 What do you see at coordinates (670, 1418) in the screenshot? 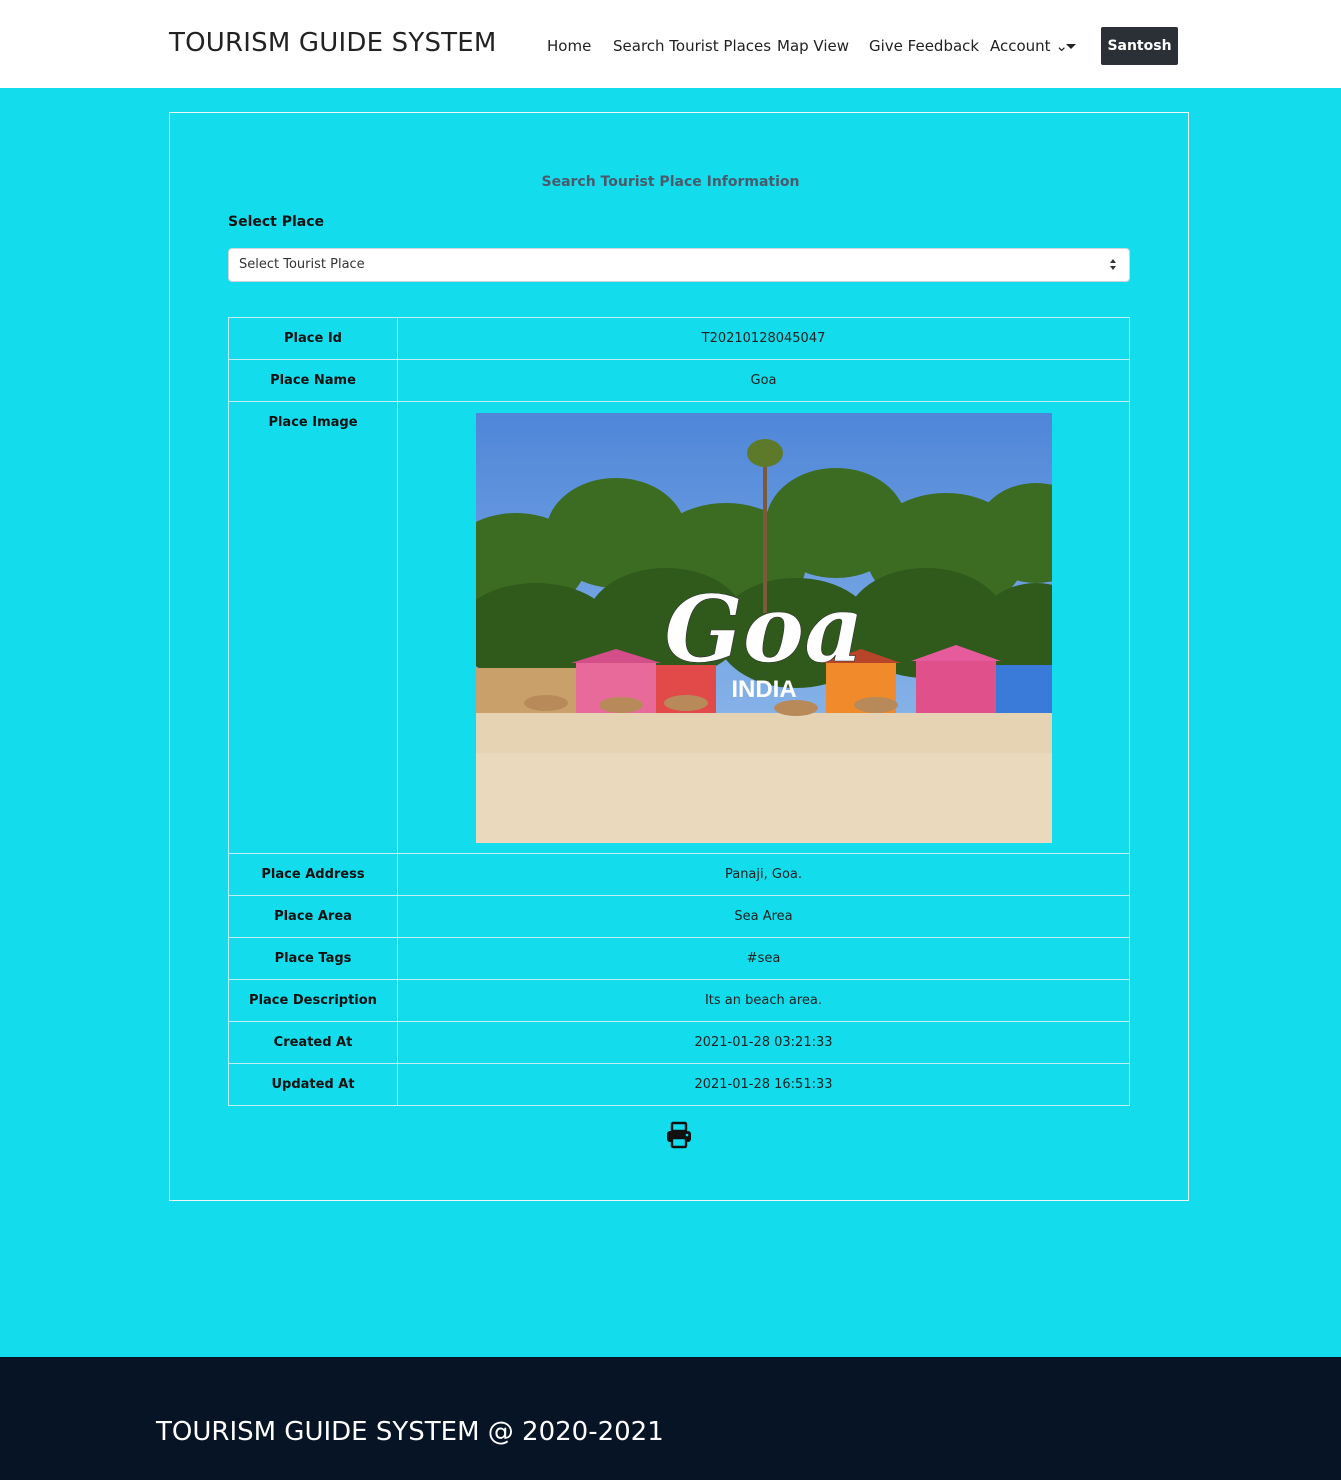
I see `footer: TOURISM GUIDE SYSTEM @ 2020-2021` at bounding box center [670, 1418].